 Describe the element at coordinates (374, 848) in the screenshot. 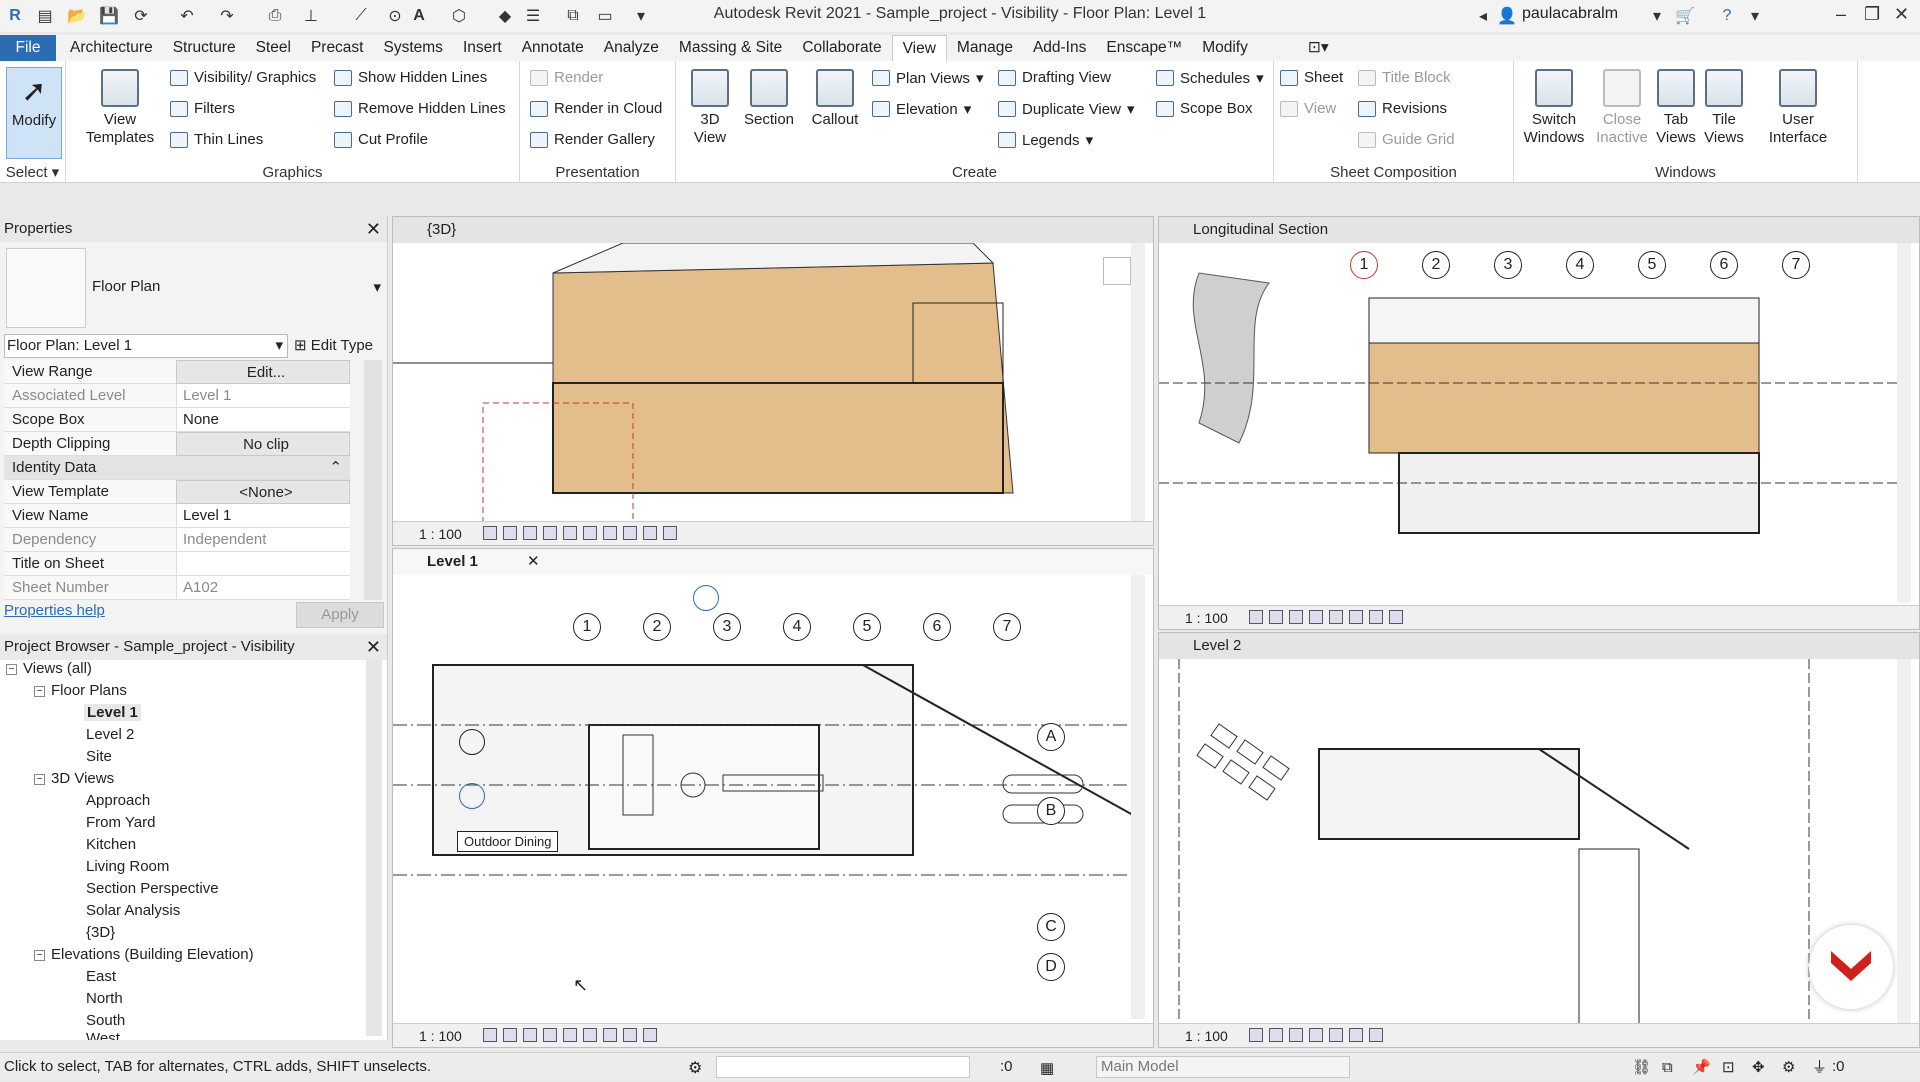

I see `browser-scrollbar` at that location.